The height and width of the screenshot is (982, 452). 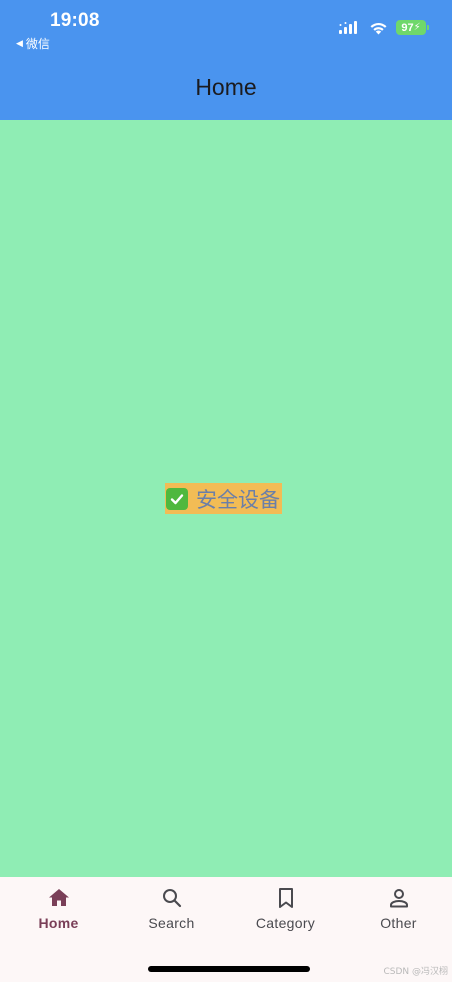 What do you see at coordinates (407, 27) in the screenshot?
I see `battery-level: 97` at bounding box center [407, 27].